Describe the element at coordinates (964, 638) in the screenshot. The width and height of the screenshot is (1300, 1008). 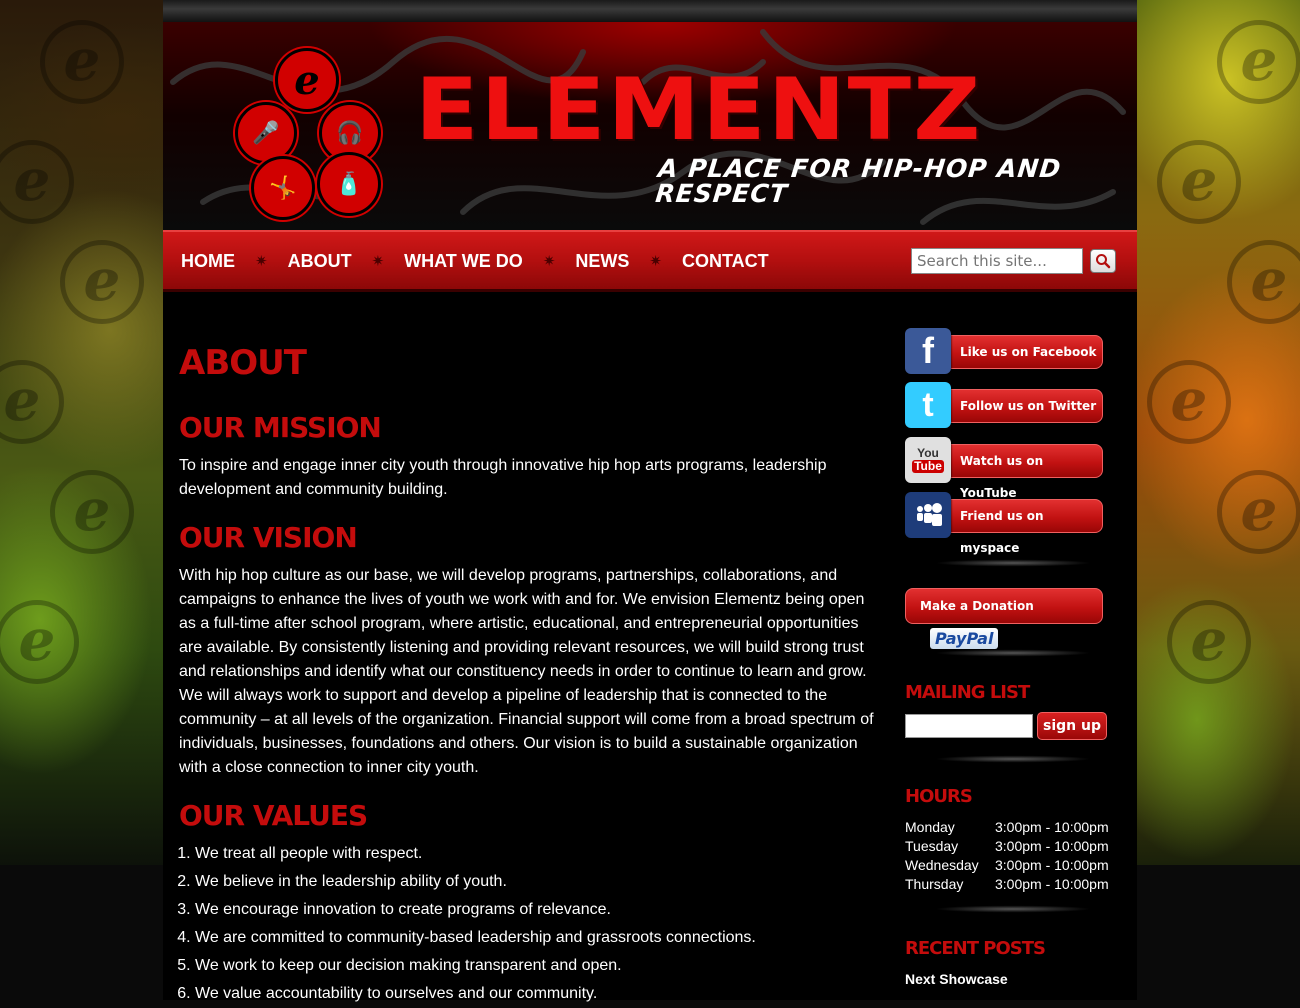
I see `paypal-logo: PayPal` at that location.